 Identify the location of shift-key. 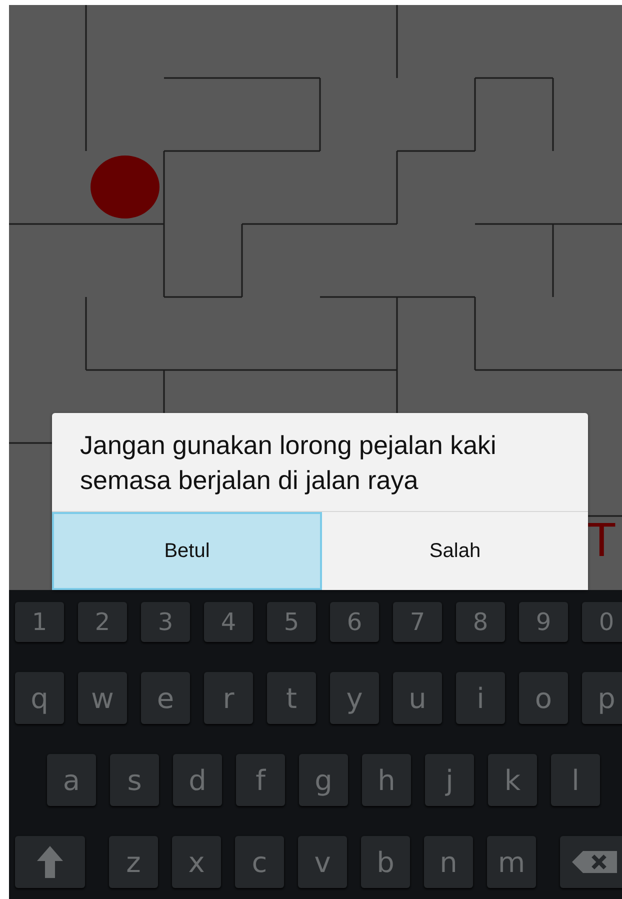
(50, 862).